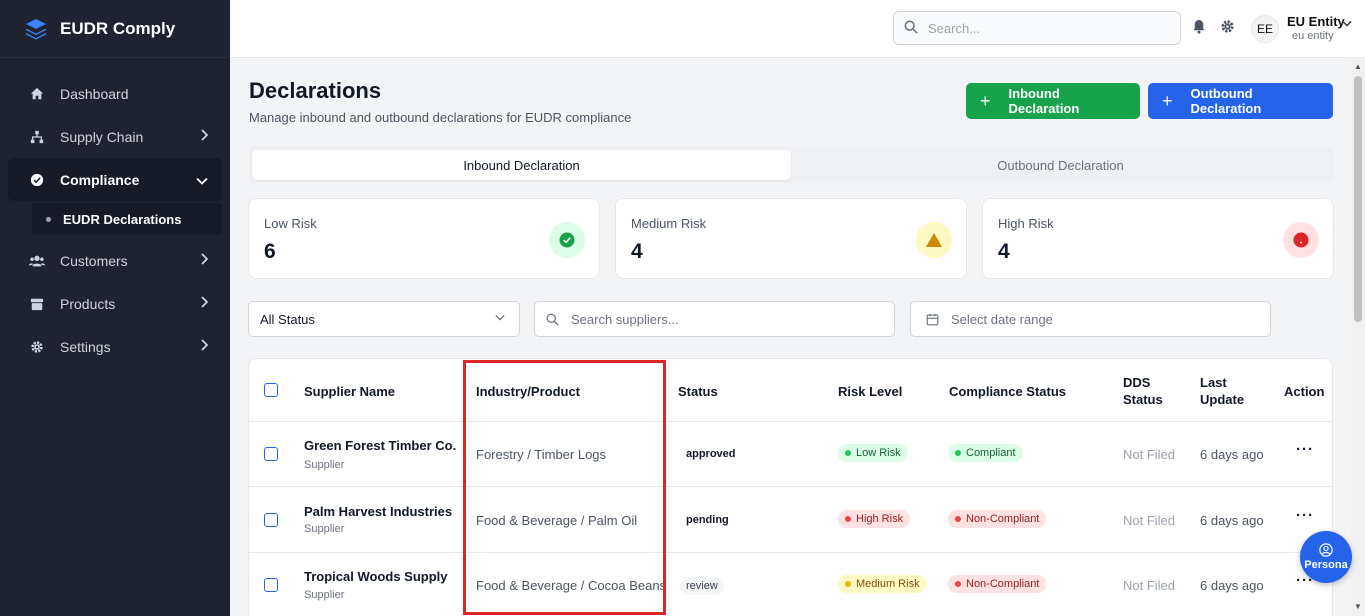 This screenshot has width=1365, height=616. Describe the element at coordinates (290, 223) in the screenshot. I see `card-label: Low Risk` at that location.